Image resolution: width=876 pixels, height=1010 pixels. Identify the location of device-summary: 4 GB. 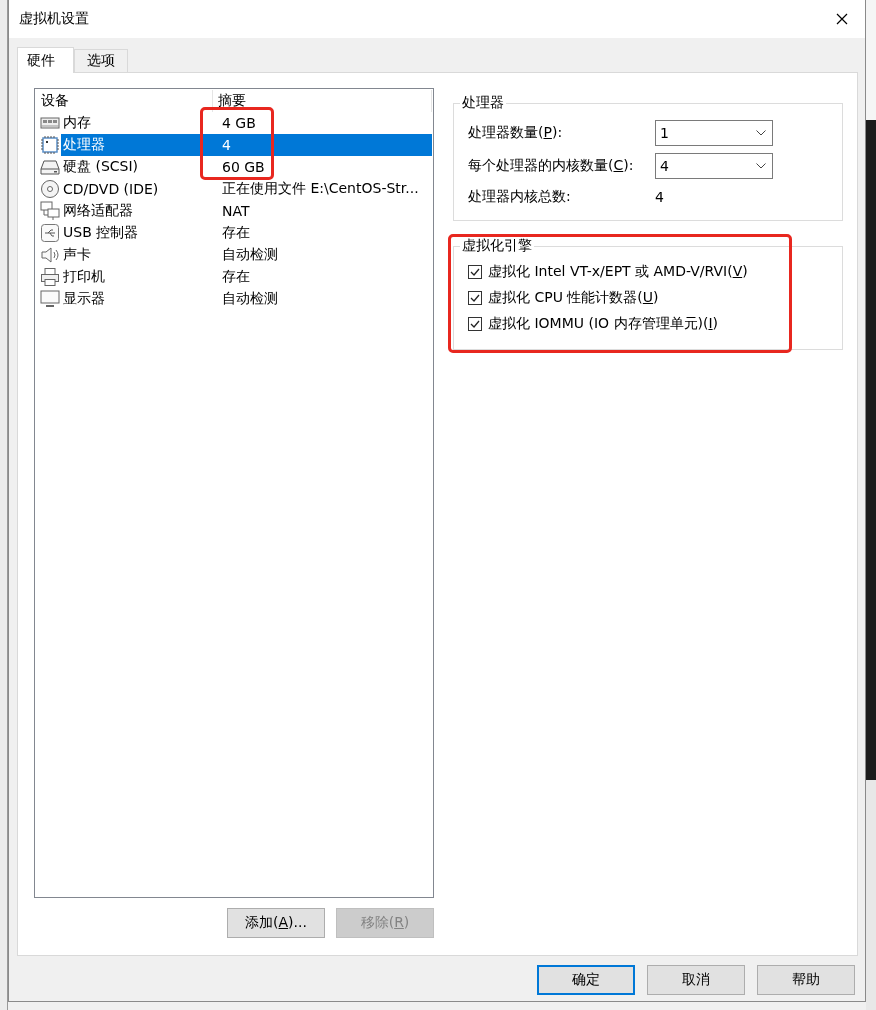
(239, 123).